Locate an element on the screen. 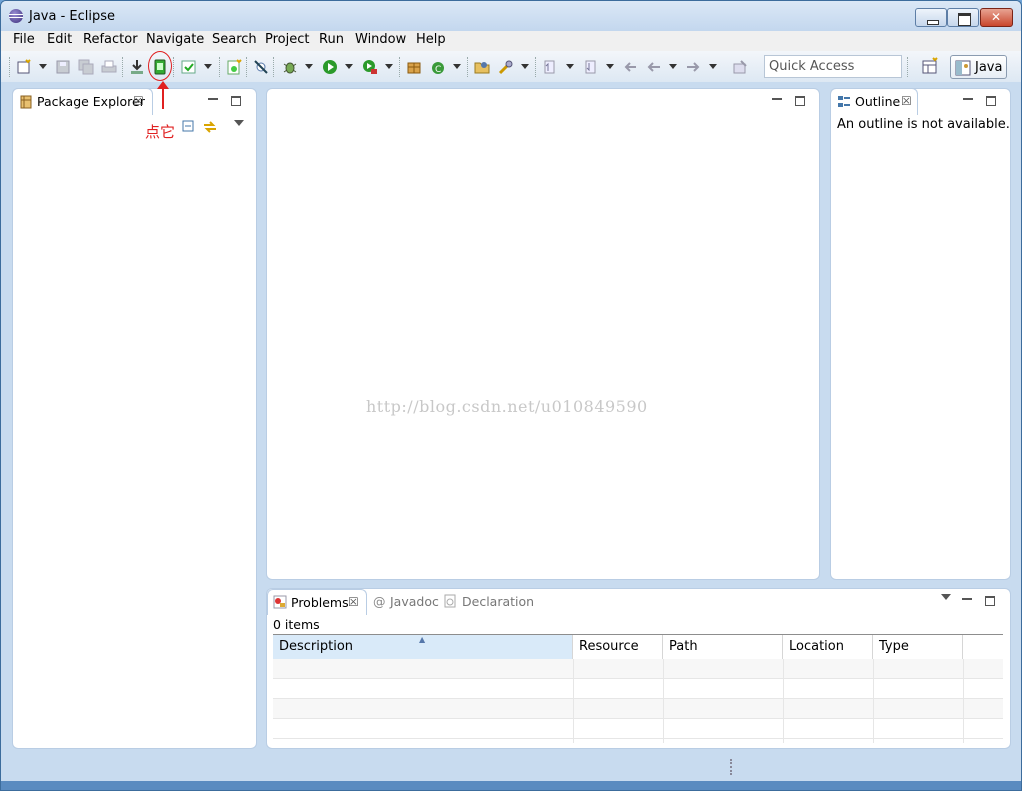  previous-annotation-dropdown-icon is located at coordinates (610, 66).